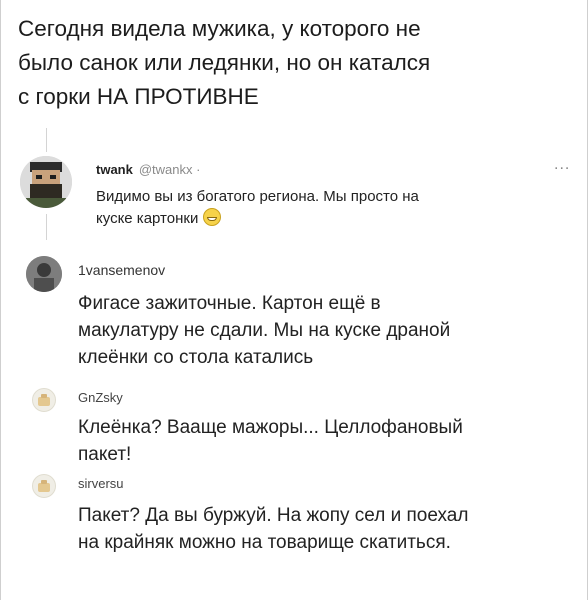 The width and height of the screenshot is (588, 600). I want to click on comment-line: пакет!, so click(105, 454).